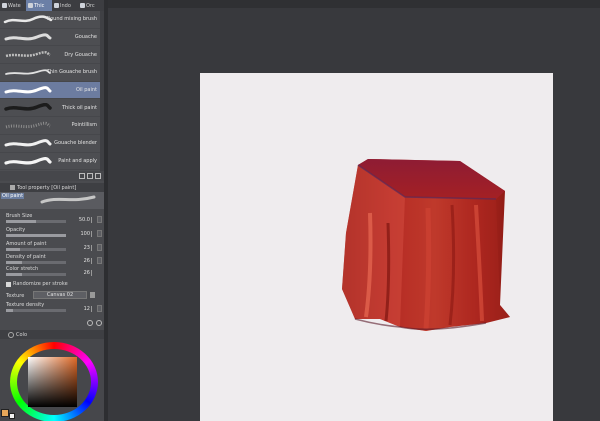  I want to click on brush-name: Pointillism, so click(84, 125).